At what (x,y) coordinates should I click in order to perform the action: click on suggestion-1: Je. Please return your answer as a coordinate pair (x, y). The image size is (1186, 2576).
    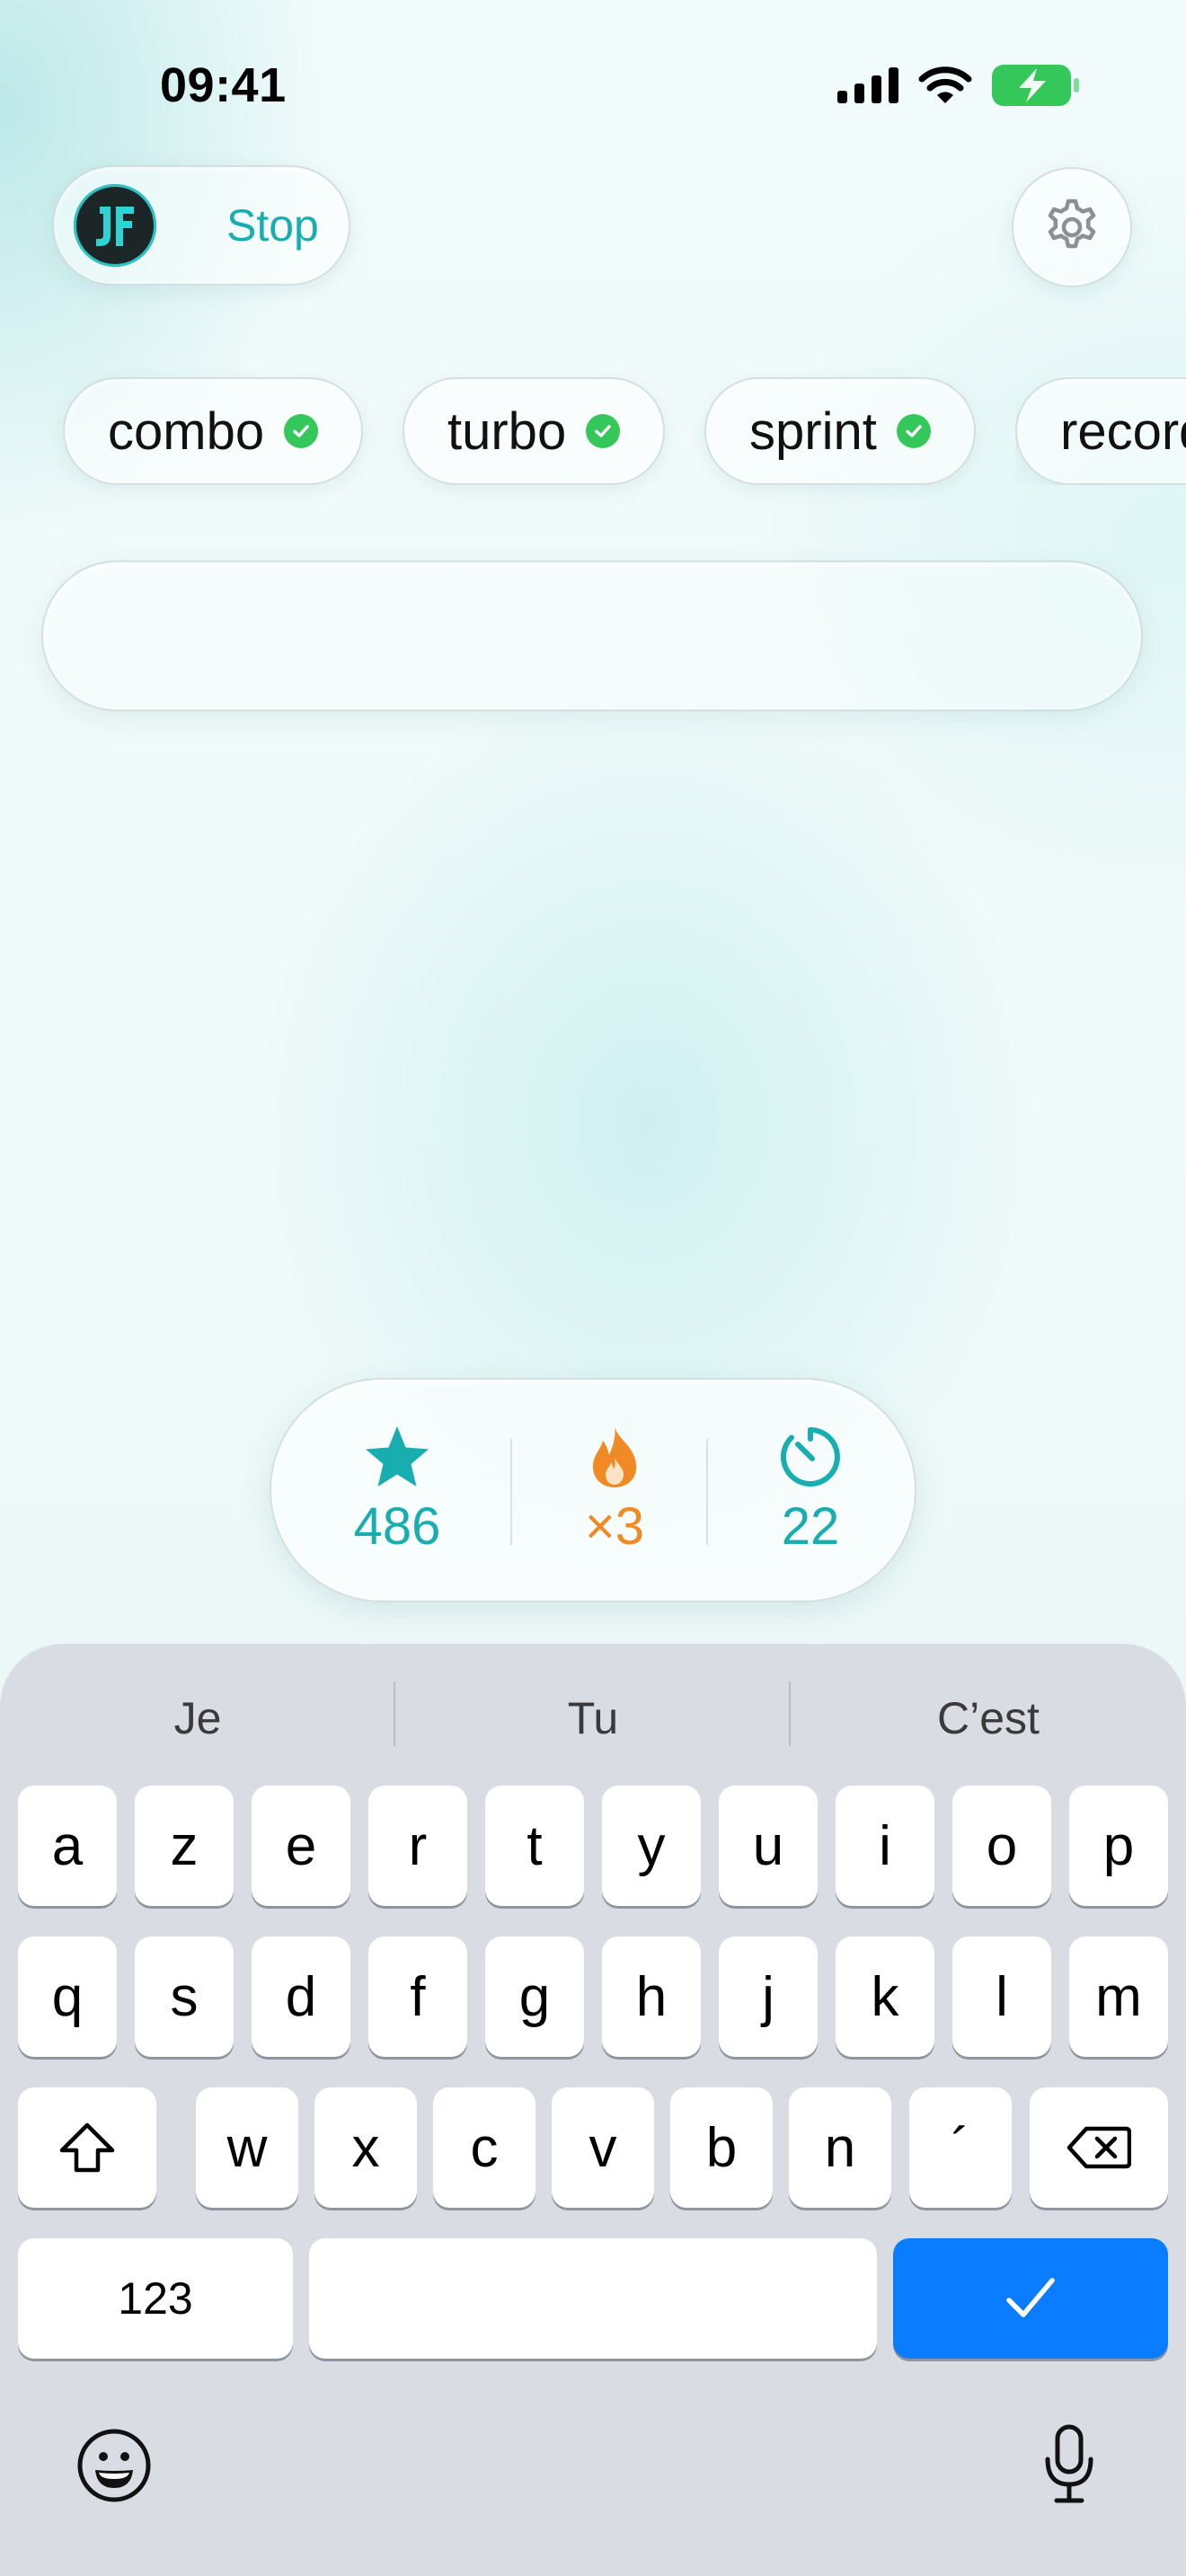
    Looking at the image, I should click on (197, 1718).